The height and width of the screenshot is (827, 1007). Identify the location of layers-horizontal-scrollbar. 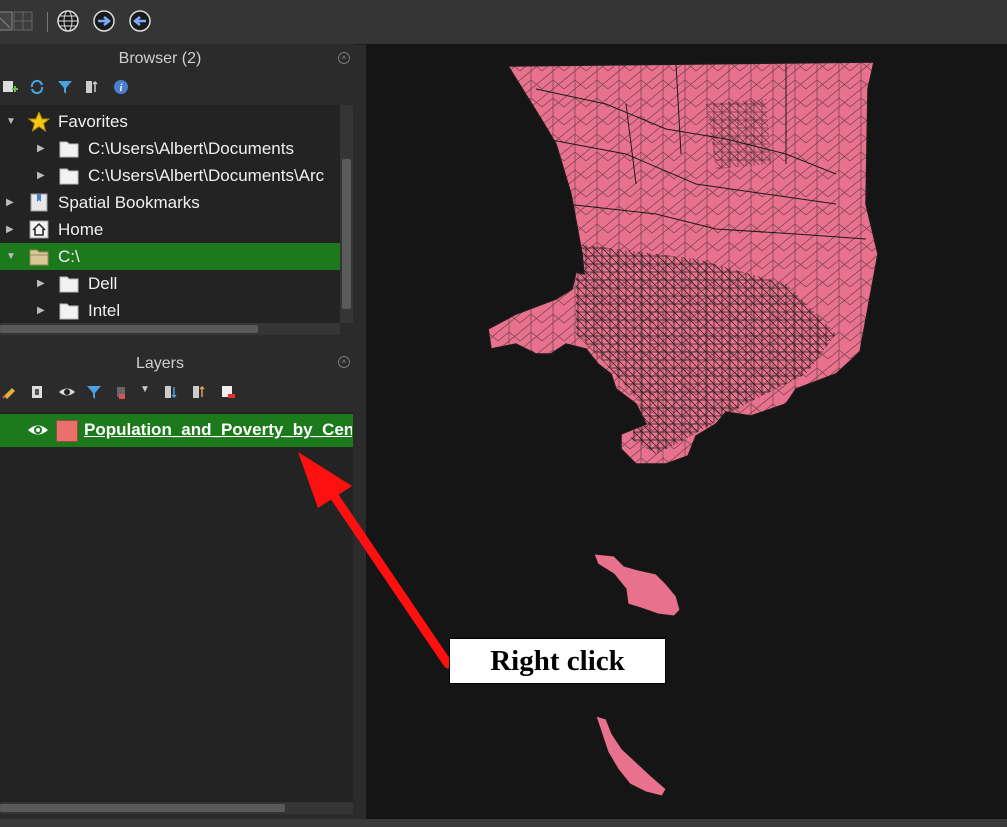
(176, 808).